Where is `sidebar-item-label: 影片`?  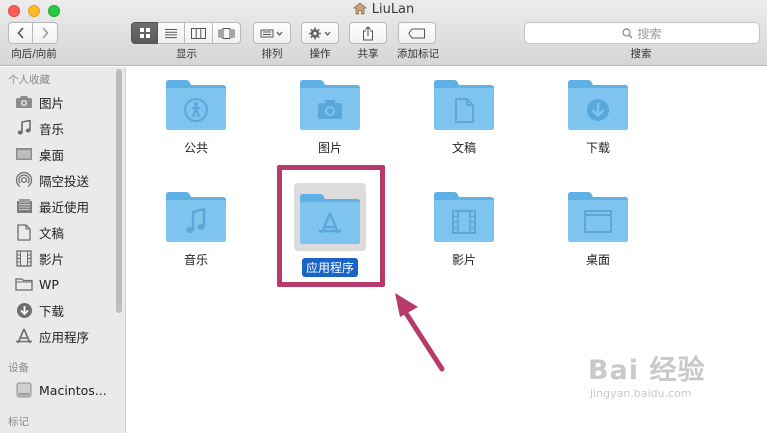
sidebar-item-label: 影片 is located at coordinates (52, 259).